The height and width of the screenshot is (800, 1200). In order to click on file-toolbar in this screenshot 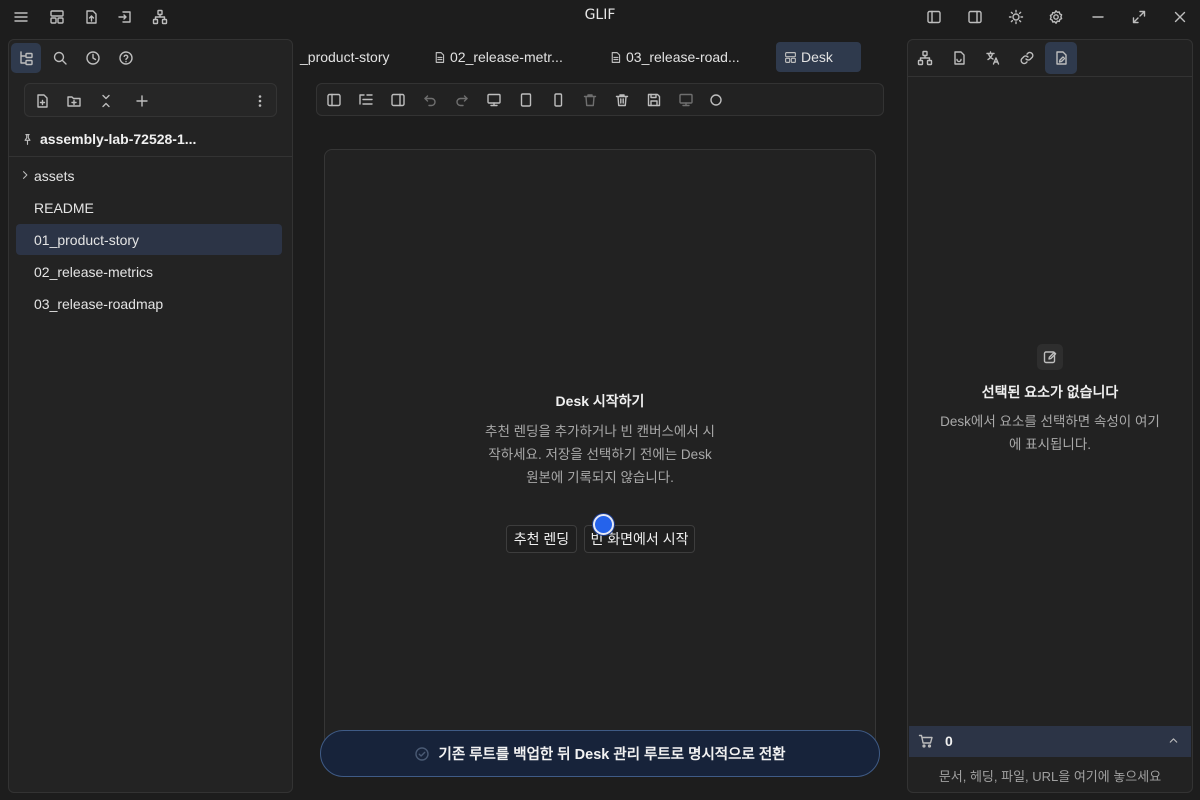, I will do `click(150, 100)`.